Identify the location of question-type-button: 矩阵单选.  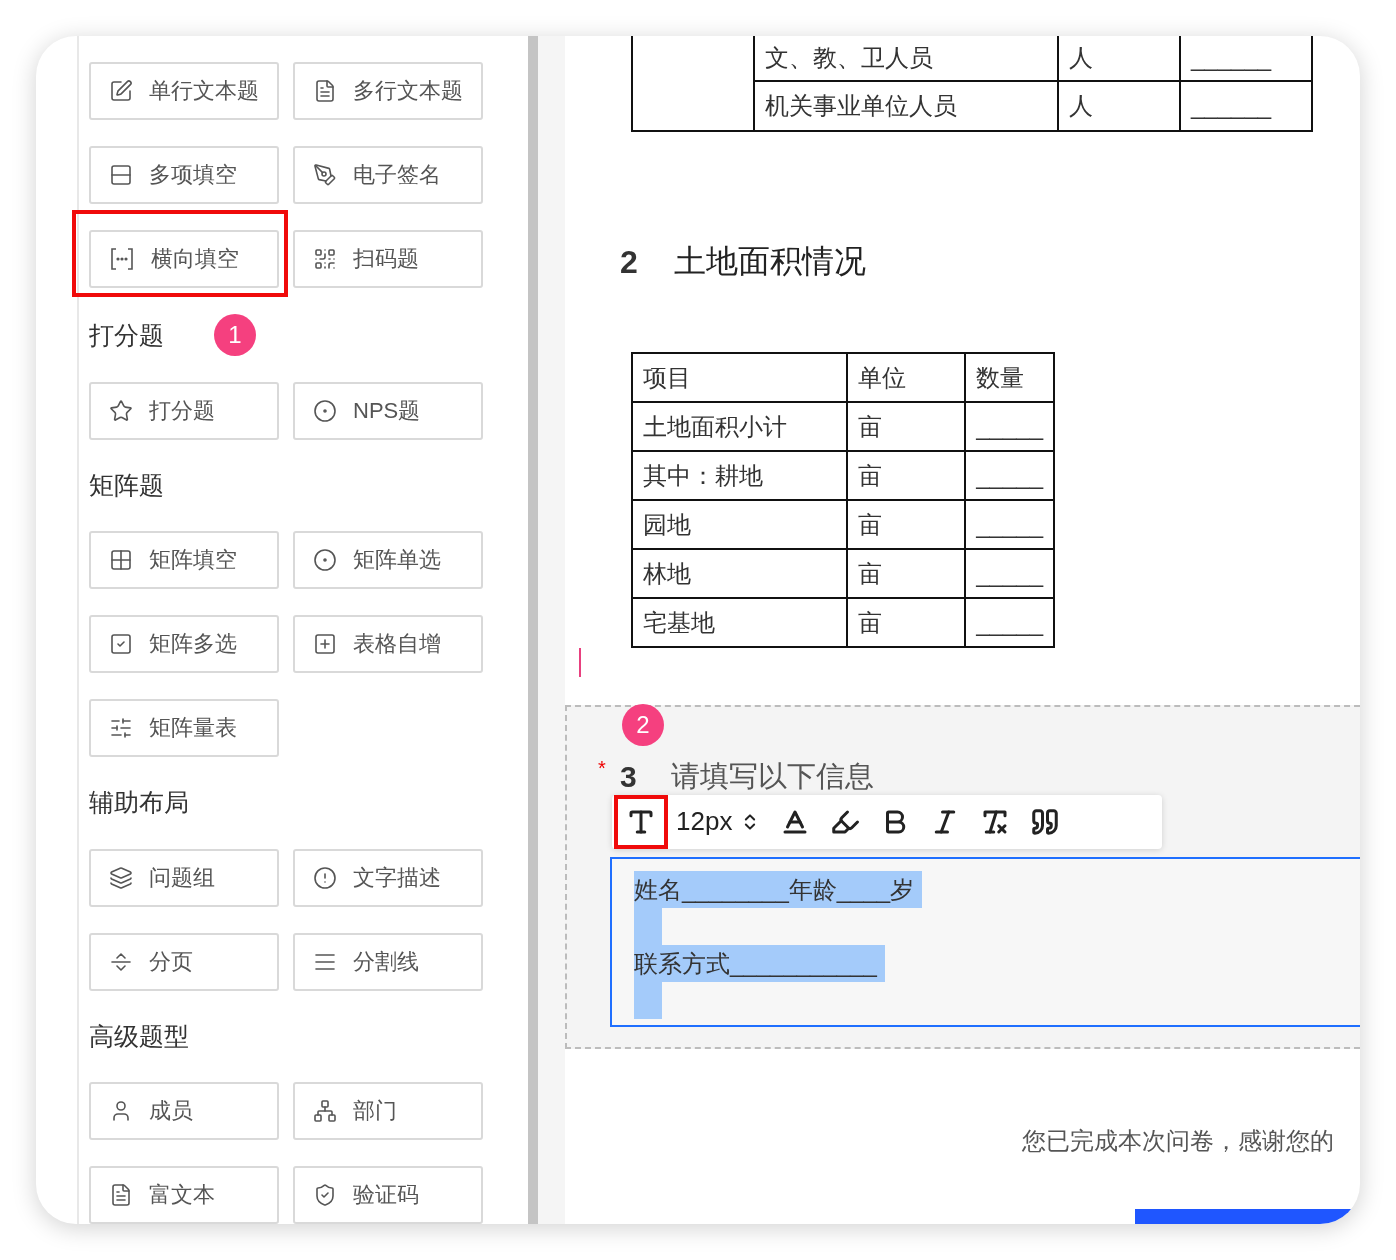
(388, 560).